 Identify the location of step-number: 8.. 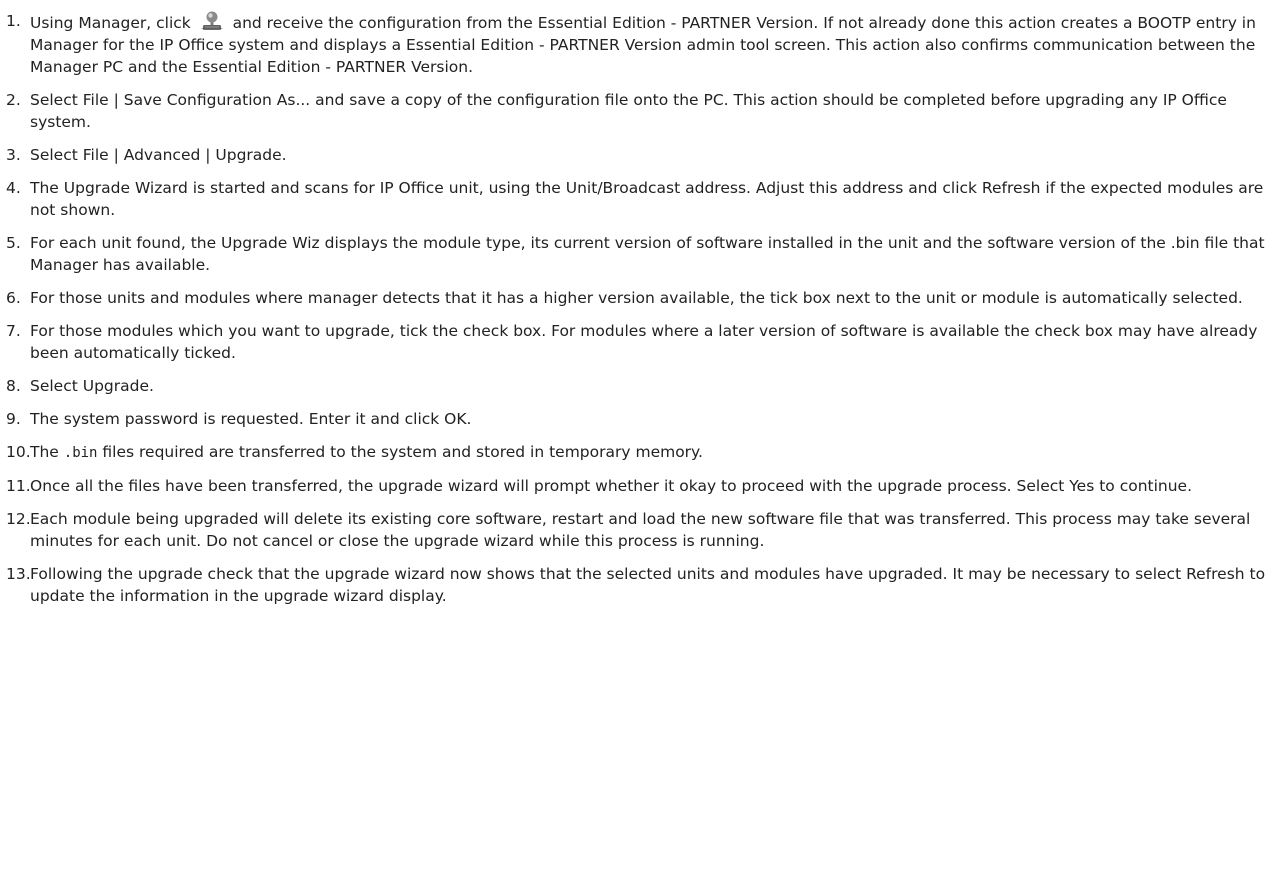
(13, 386).